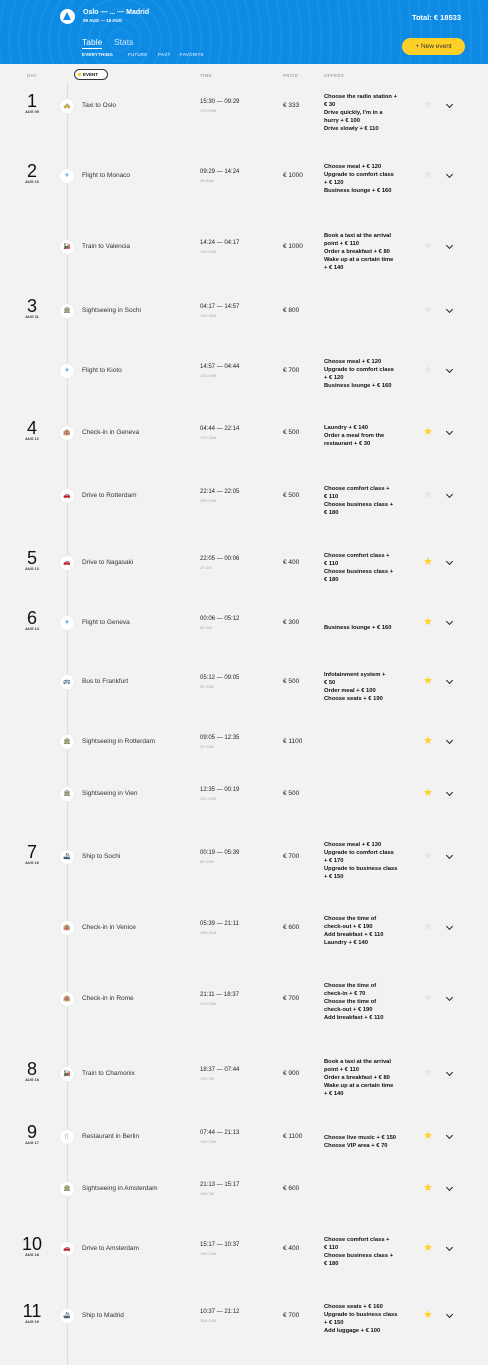 This screenshot has height=1365, width=488. Describe the element at coordinates (220, 102) in the screenshot. I see `event-time: 15:30 — 09:29` at that location.